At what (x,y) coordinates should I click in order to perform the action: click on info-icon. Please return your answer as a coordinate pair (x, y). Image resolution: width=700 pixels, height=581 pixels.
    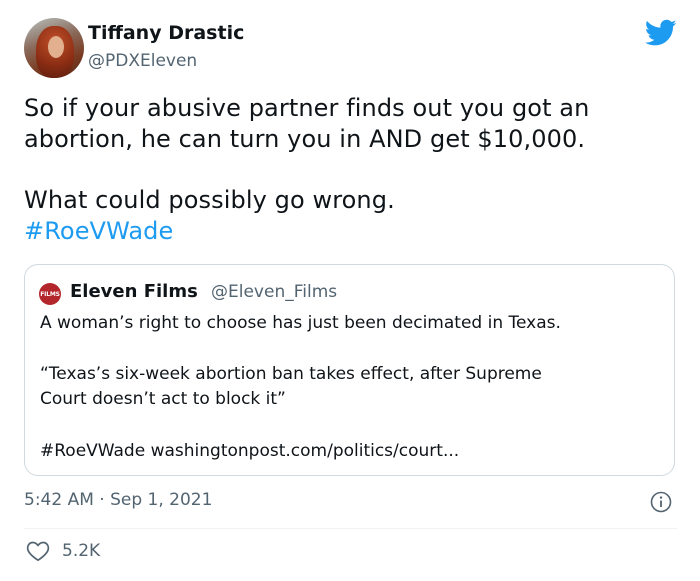
    Looking at the image, I should click on (661, 502).